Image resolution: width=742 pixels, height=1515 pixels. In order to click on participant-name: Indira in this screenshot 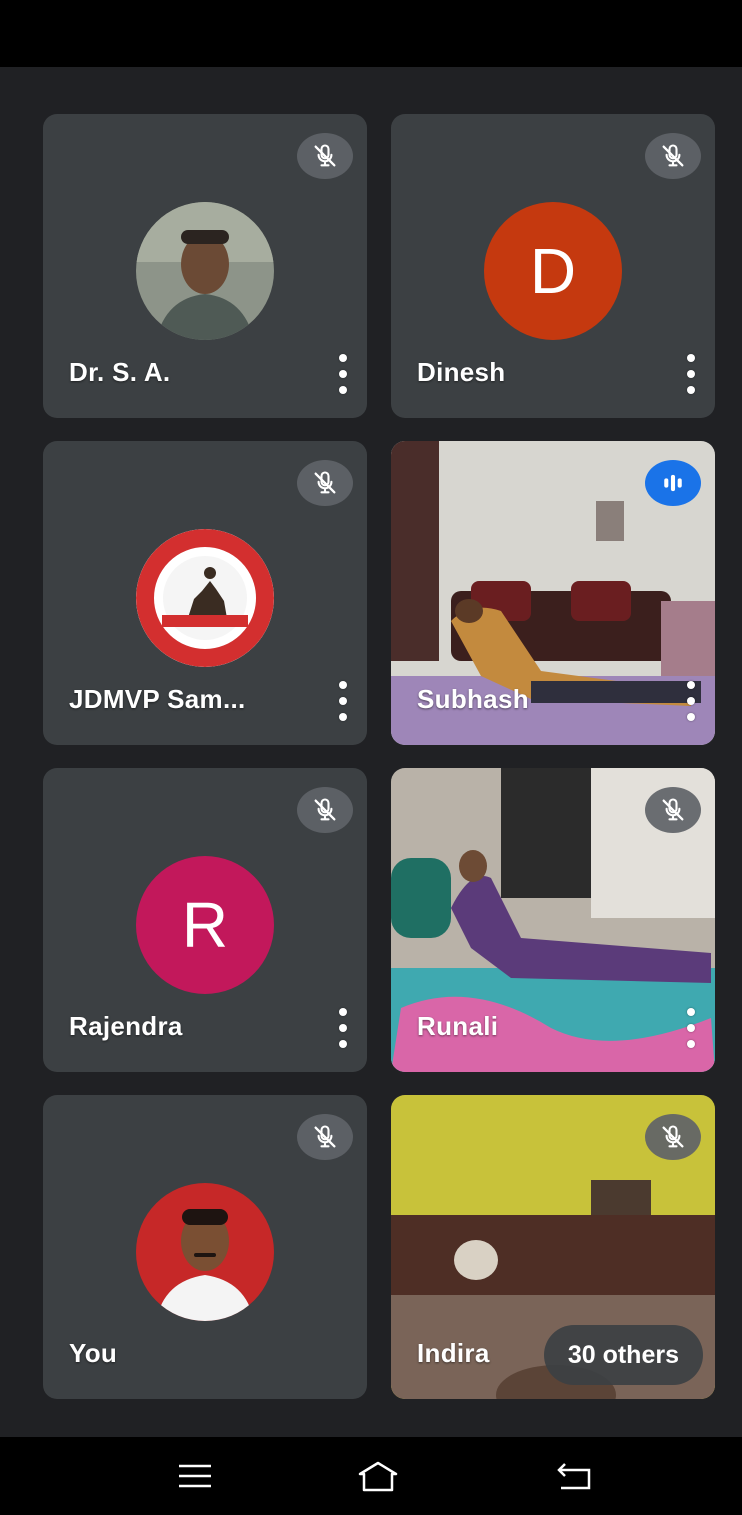, I will do `click(453, 1353)`.